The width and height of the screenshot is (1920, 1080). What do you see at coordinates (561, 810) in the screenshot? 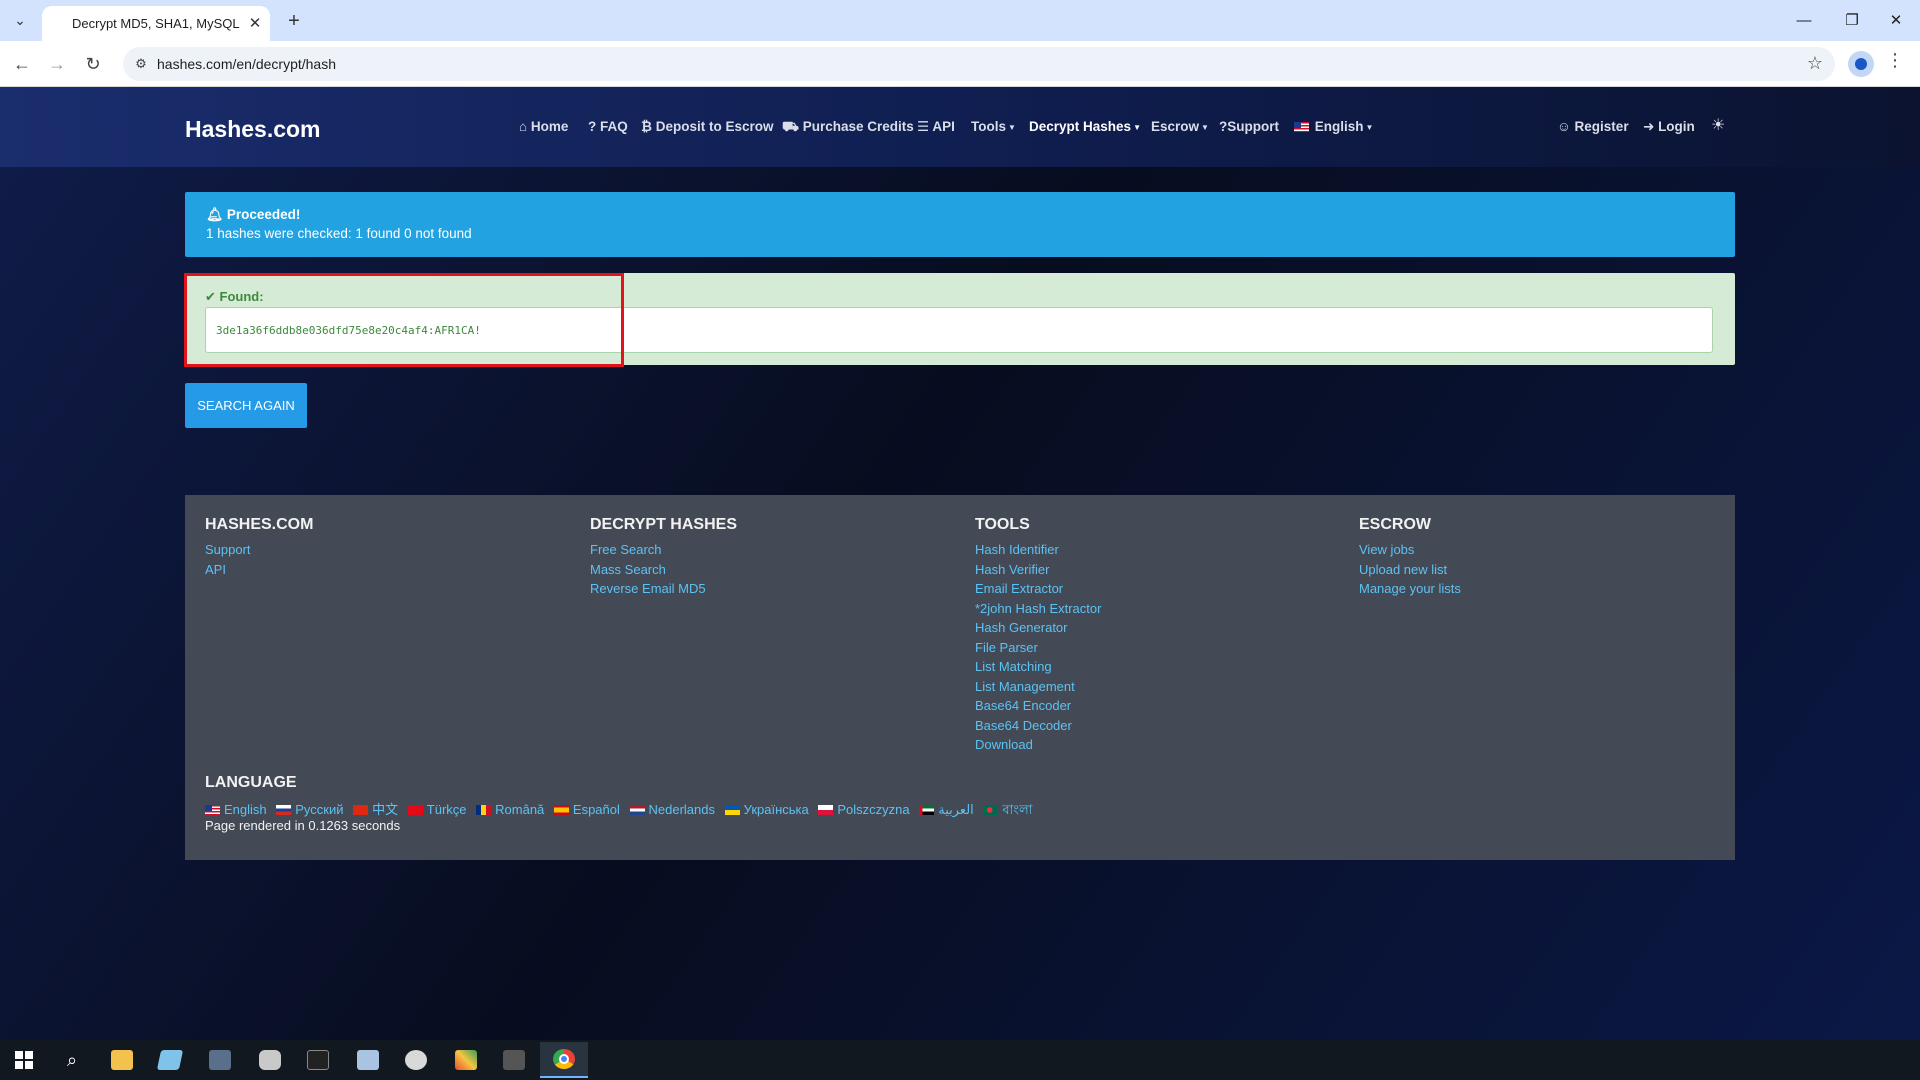
I see `es-flag-icon` at bounding box center [561, 810].